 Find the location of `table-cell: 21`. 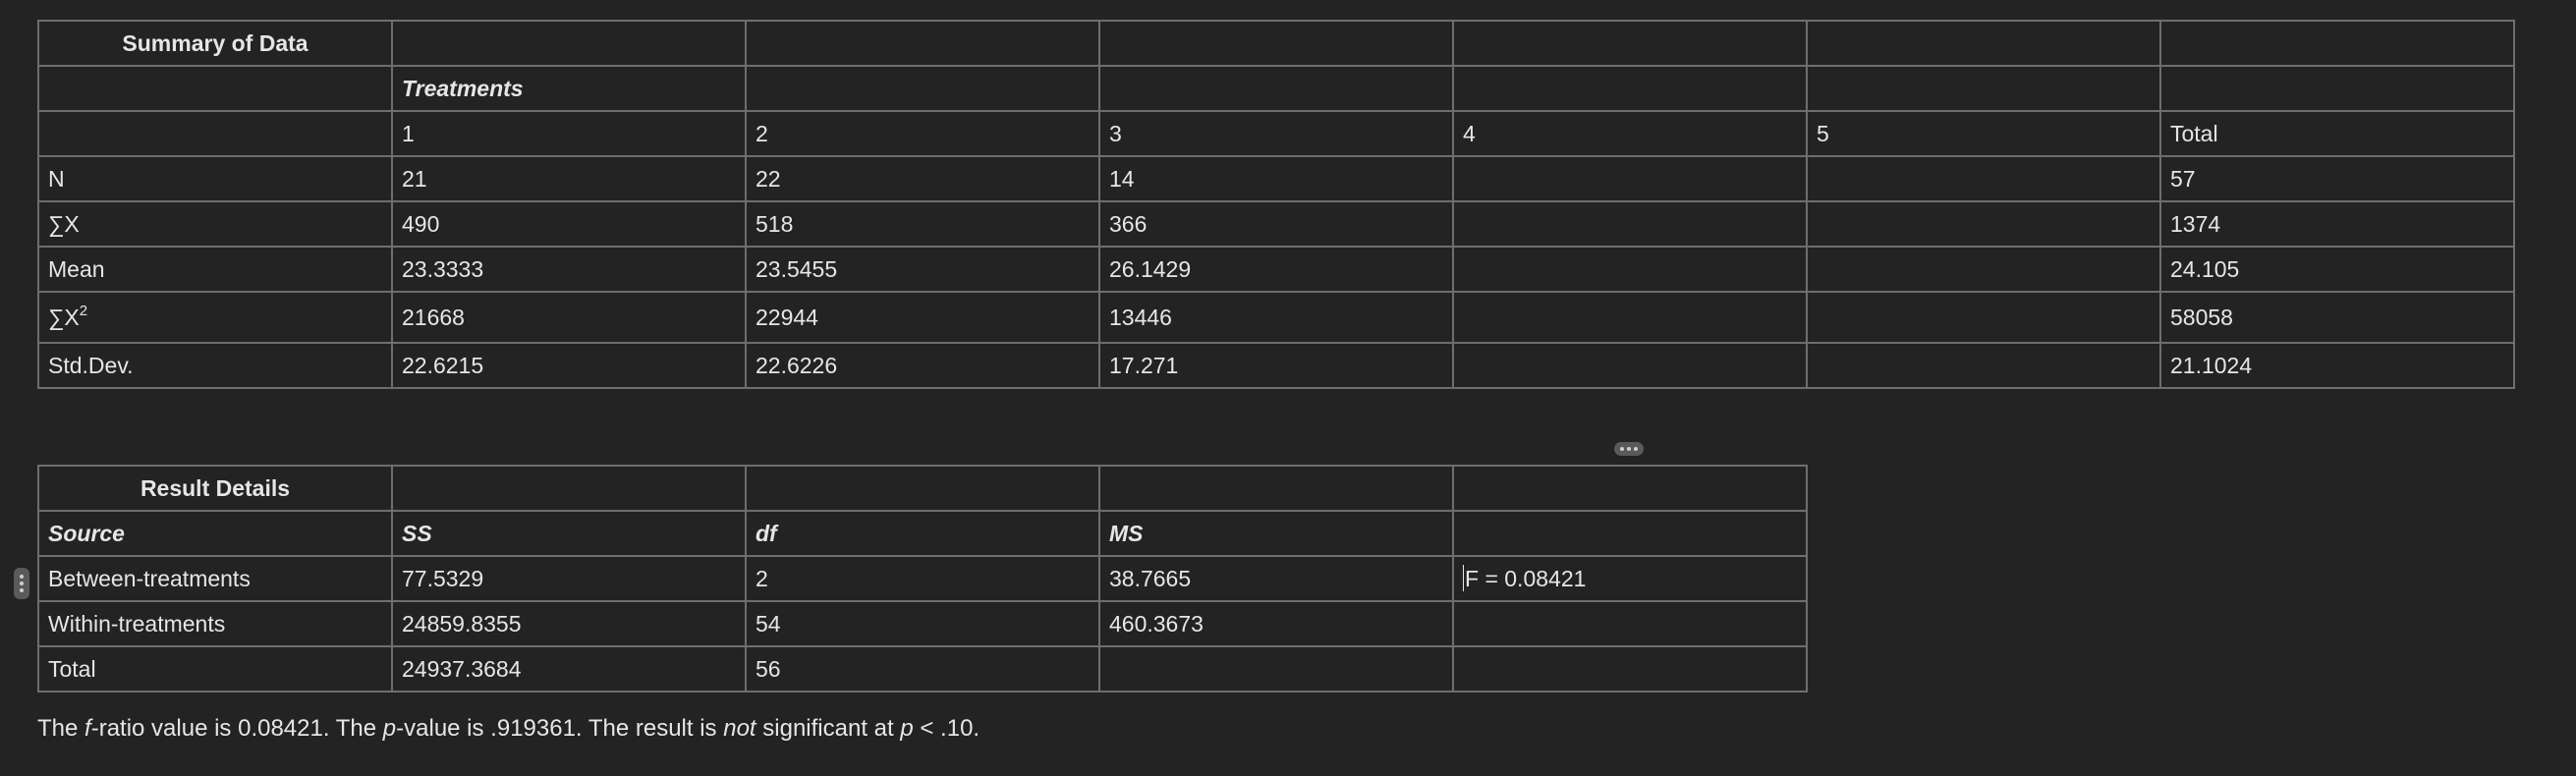

table-cell: 21 is located at coordinates (569, 178).